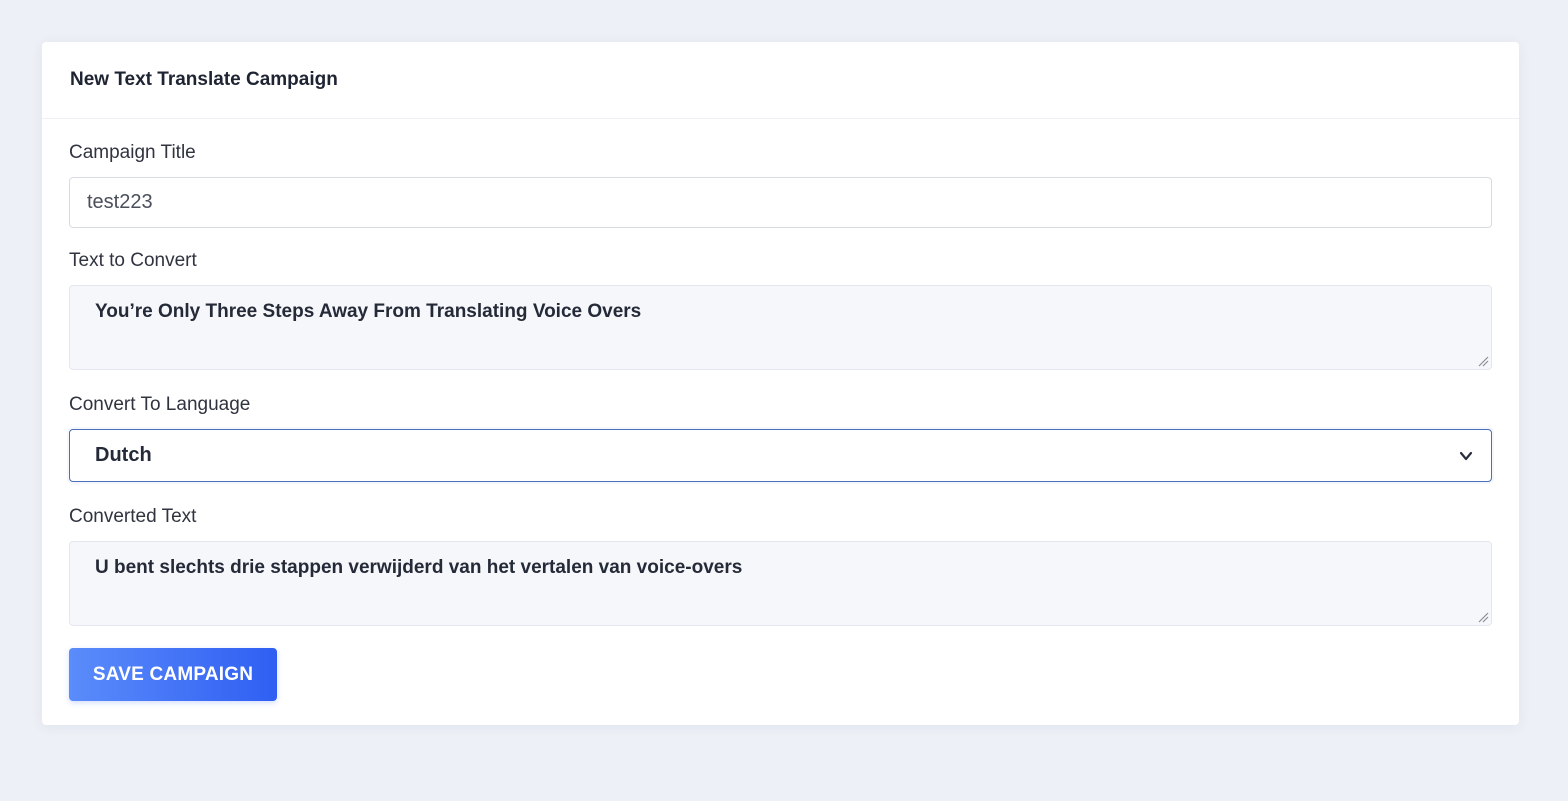 The height and width of the screenshot is (801, 1568). Describe the element at coordinates (160, 404) in the screenshot. I see `convert-to-language-label: Convert To Language` at that location.